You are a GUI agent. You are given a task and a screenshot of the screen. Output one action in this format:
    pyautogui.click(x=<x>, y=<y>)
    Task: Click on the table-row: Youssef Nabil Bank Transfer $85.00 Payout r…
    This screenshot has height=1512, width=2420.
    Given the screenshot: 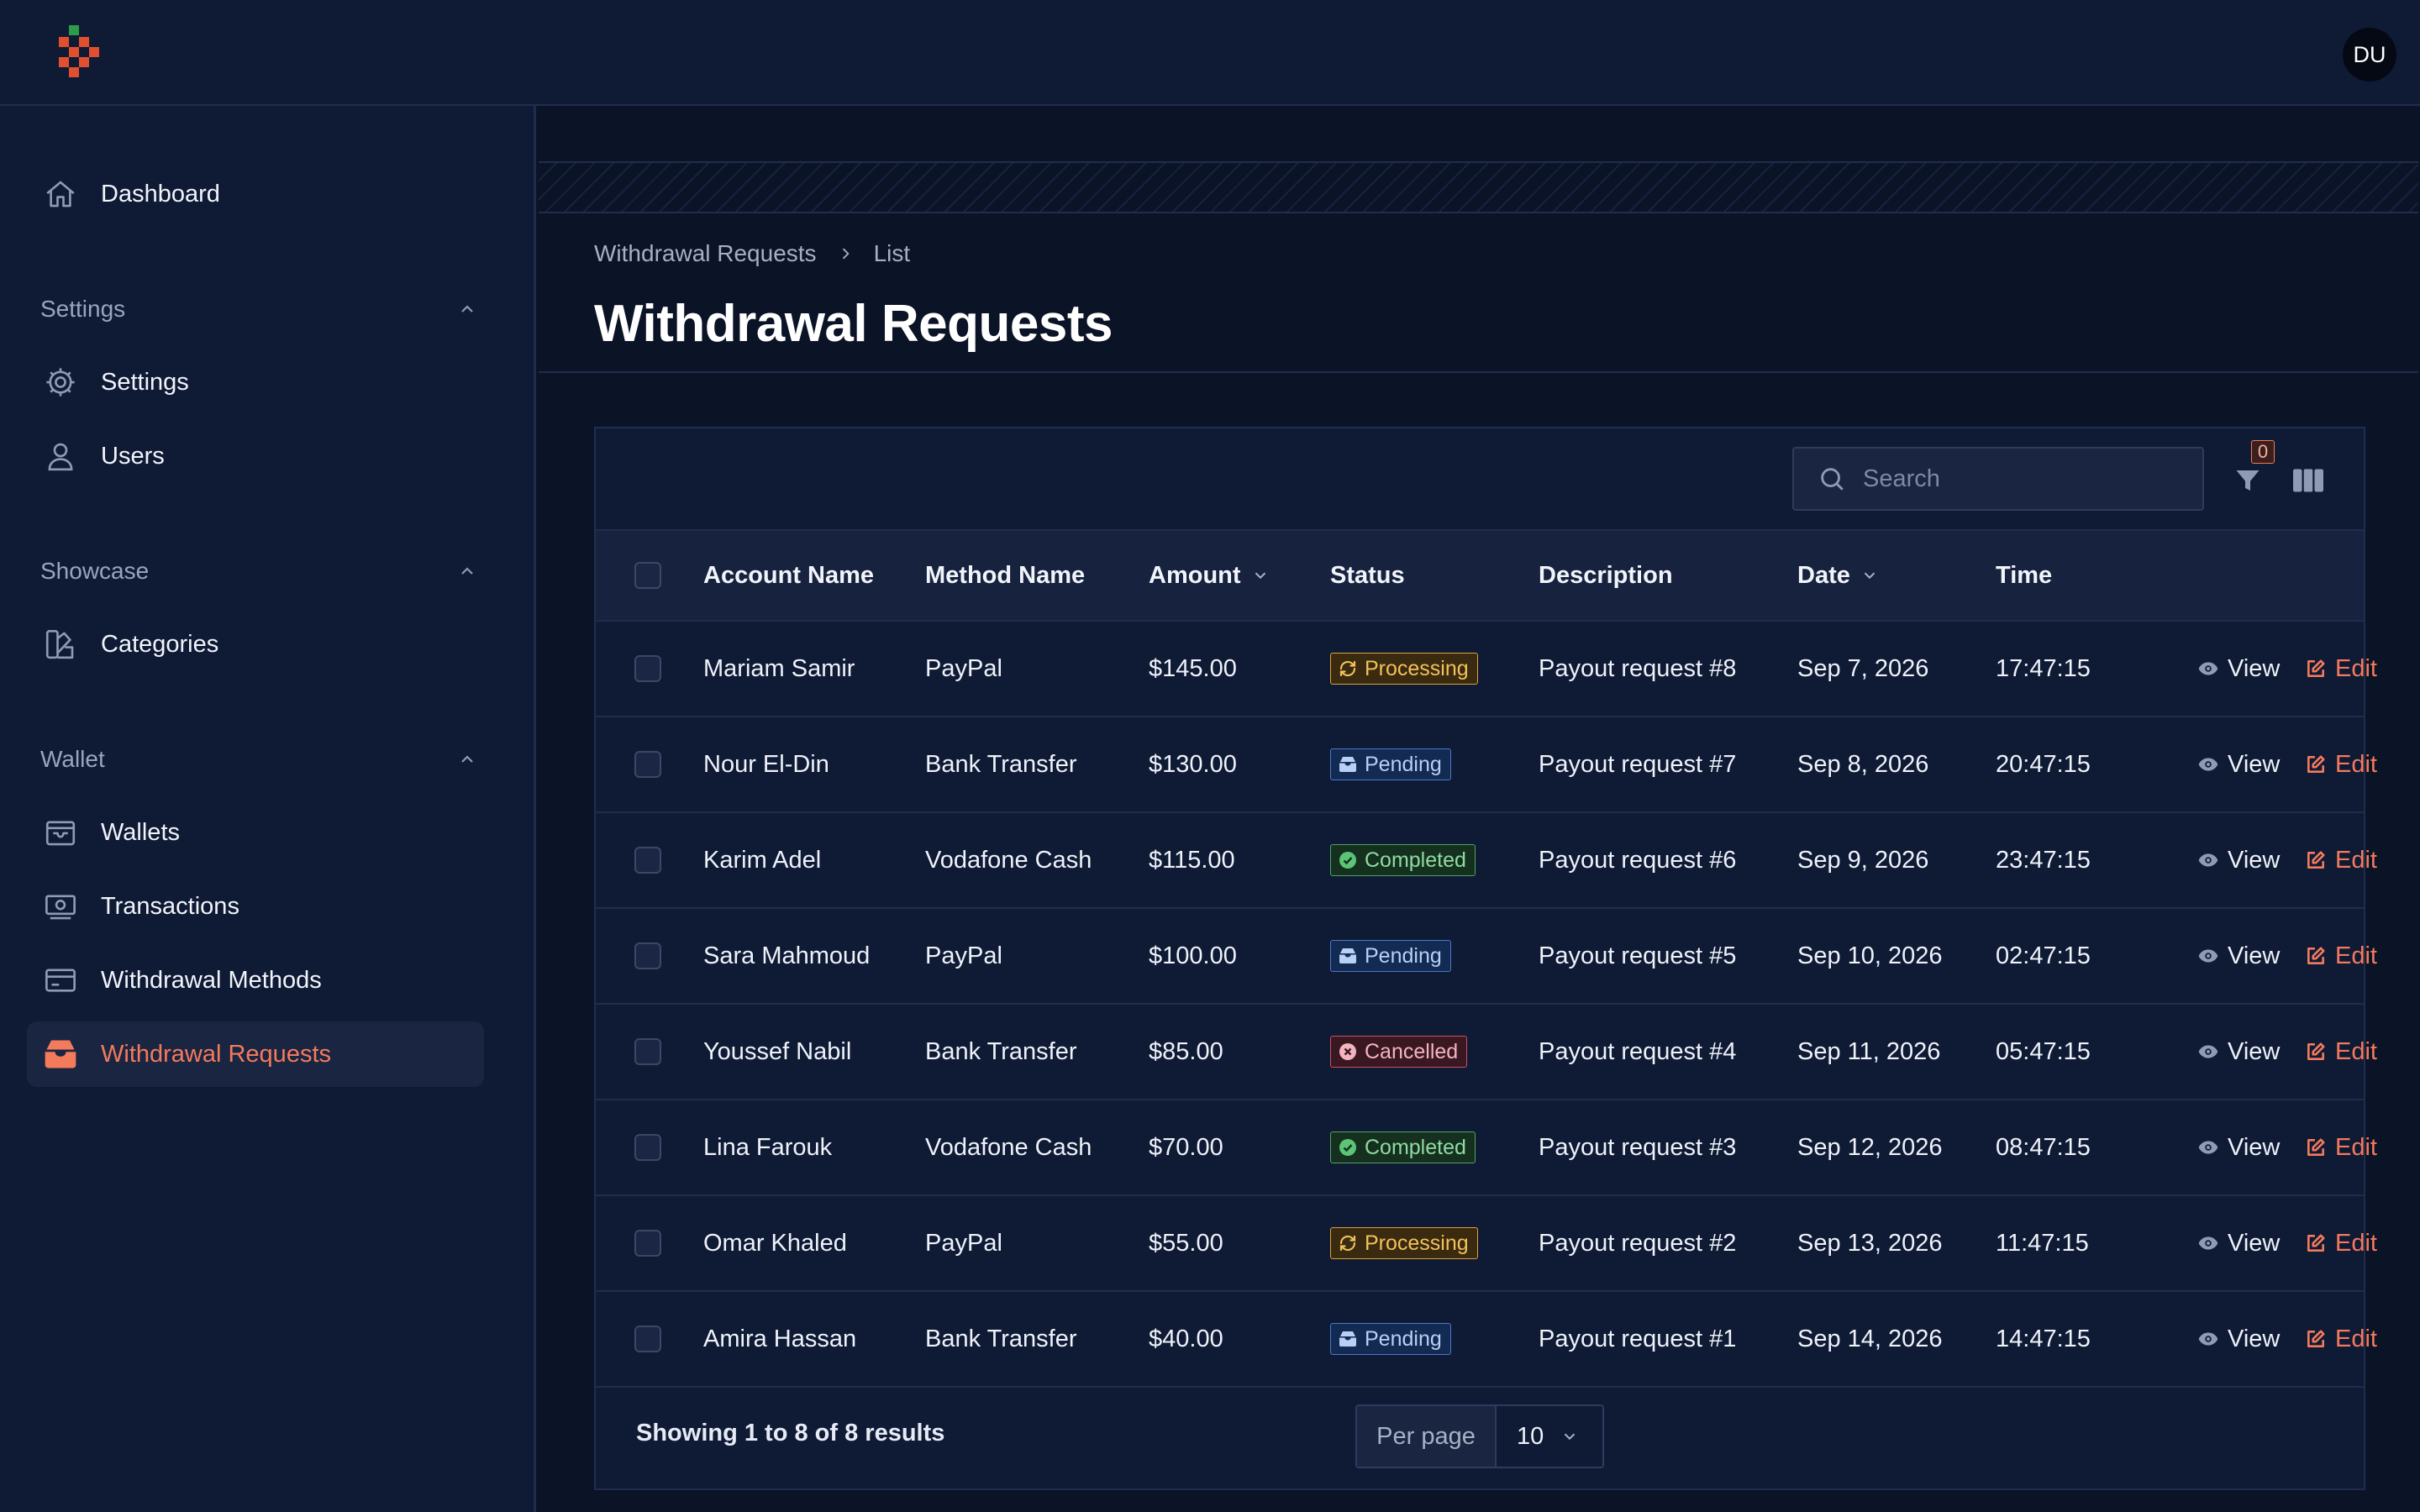 What is the action you would take?
    pyautogui.click(x=1486, y=1052)
    